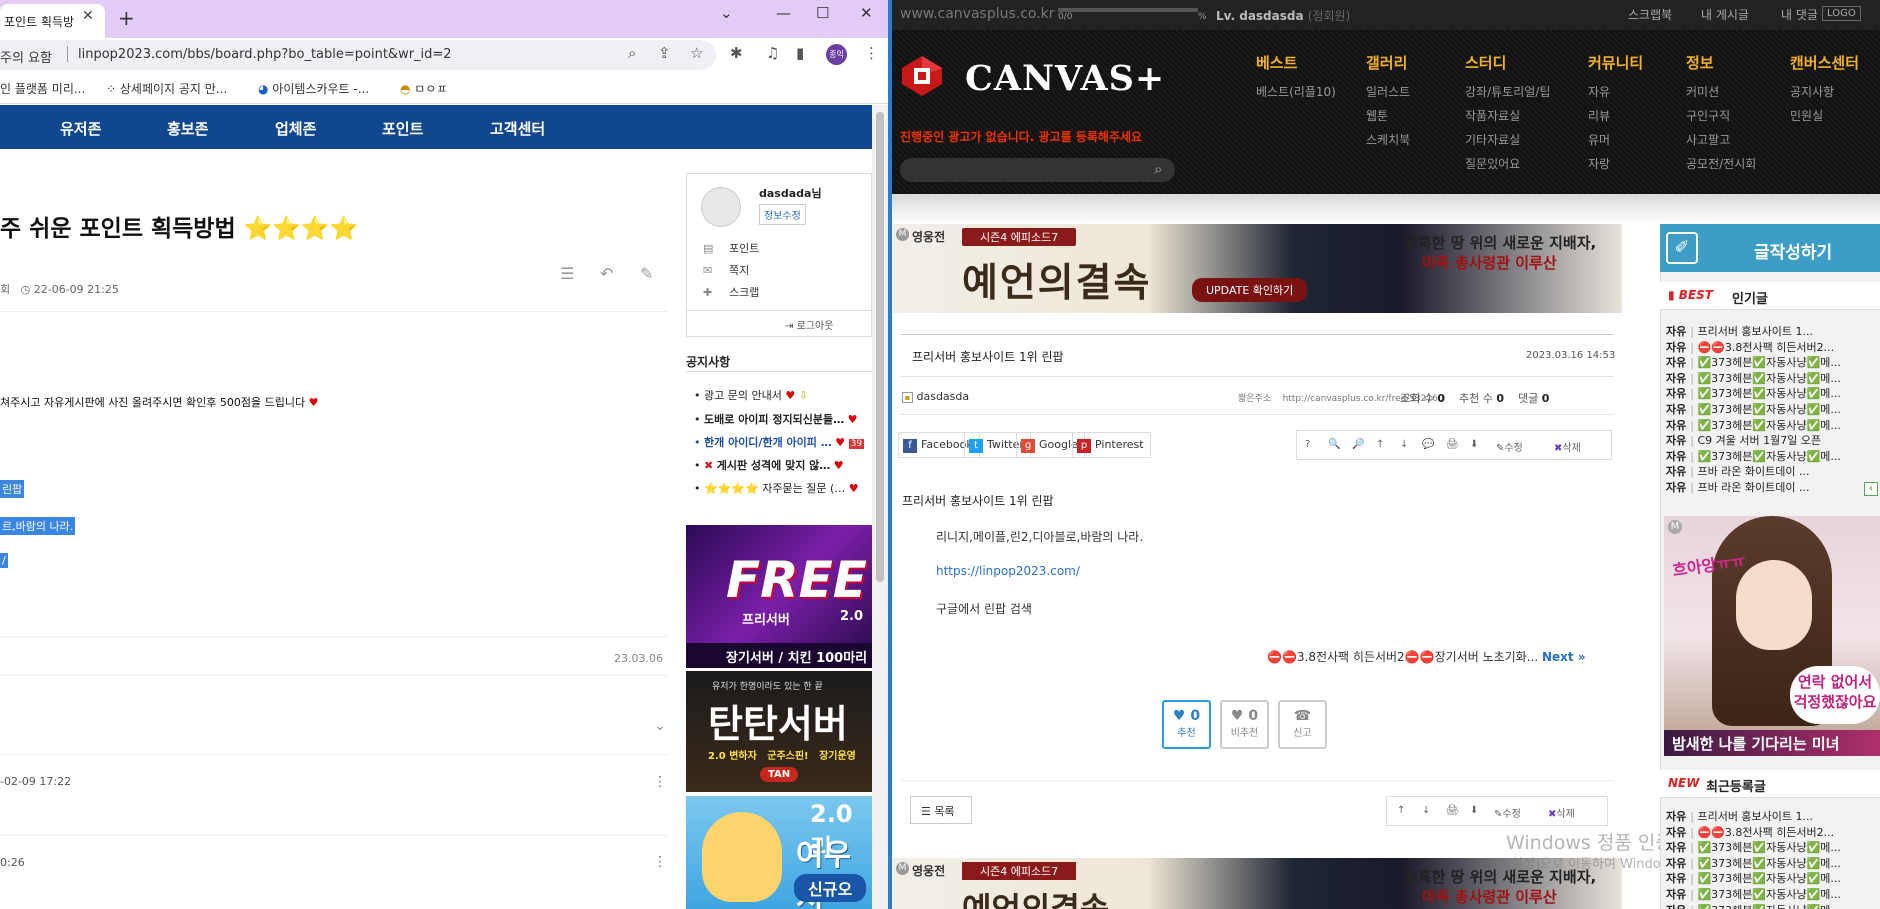  What do you see at coordinates (1700, 62) in the screenshot?
I see `menu-info: 정보` at bounding box center [1700, 62].